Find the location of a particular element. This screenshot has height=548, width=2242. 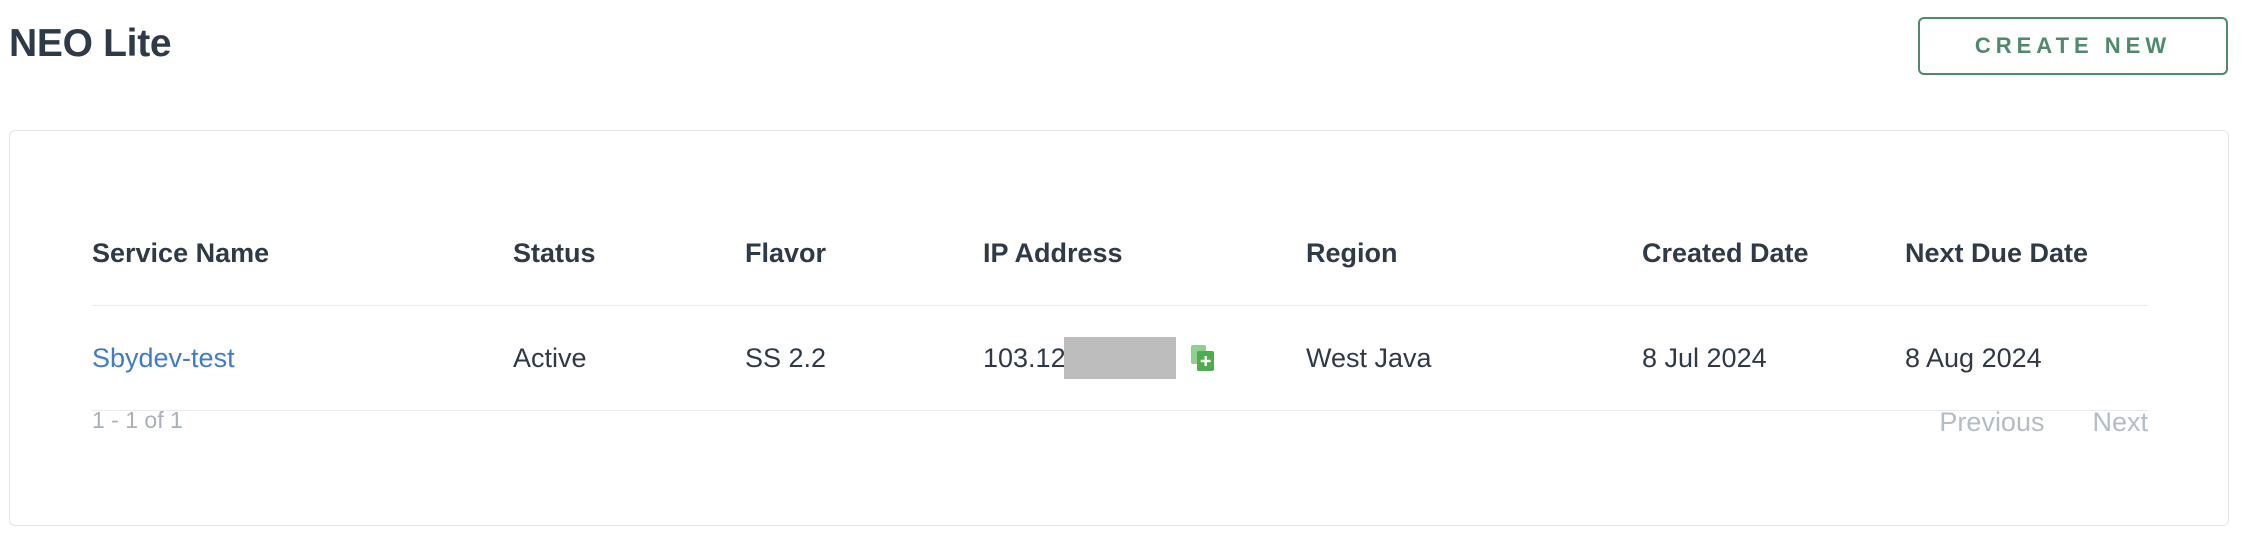

table-footer: 1 - 1 of 1 Previous Next is located at coordinates (1120, 433).